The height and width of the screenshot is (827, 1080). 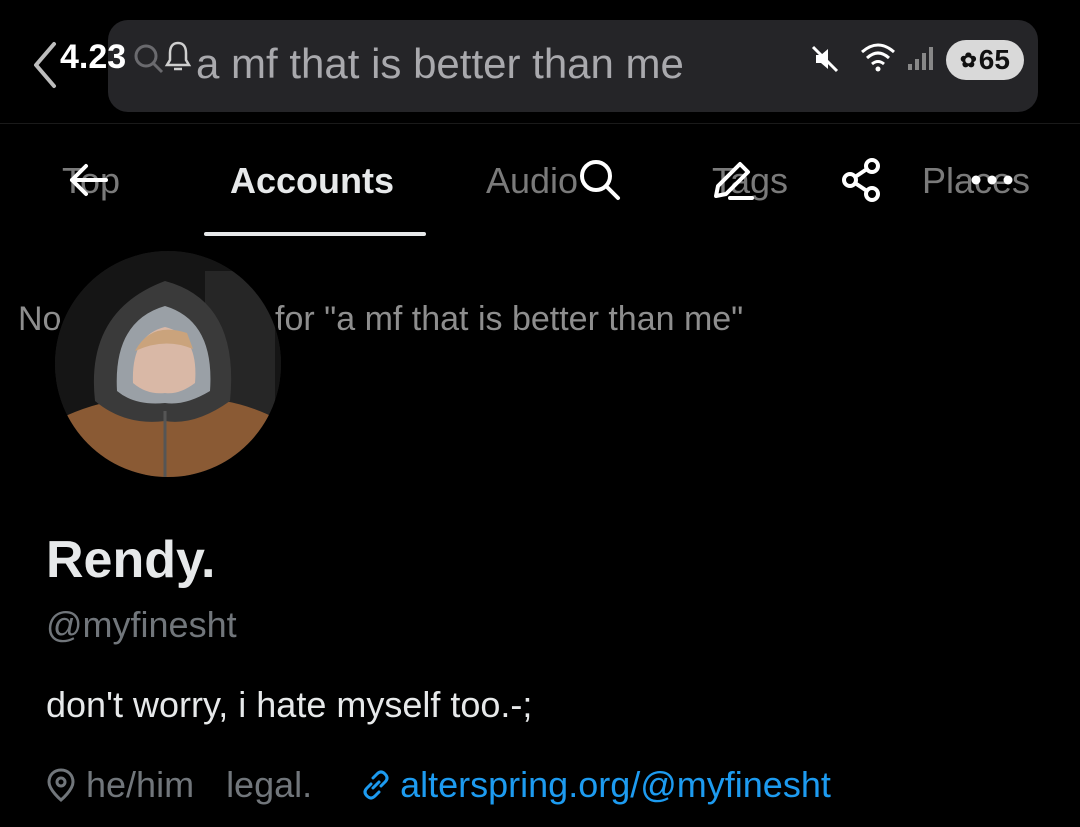 I want to click on profile-pronouns: he/him, so click(x=140, y=784).